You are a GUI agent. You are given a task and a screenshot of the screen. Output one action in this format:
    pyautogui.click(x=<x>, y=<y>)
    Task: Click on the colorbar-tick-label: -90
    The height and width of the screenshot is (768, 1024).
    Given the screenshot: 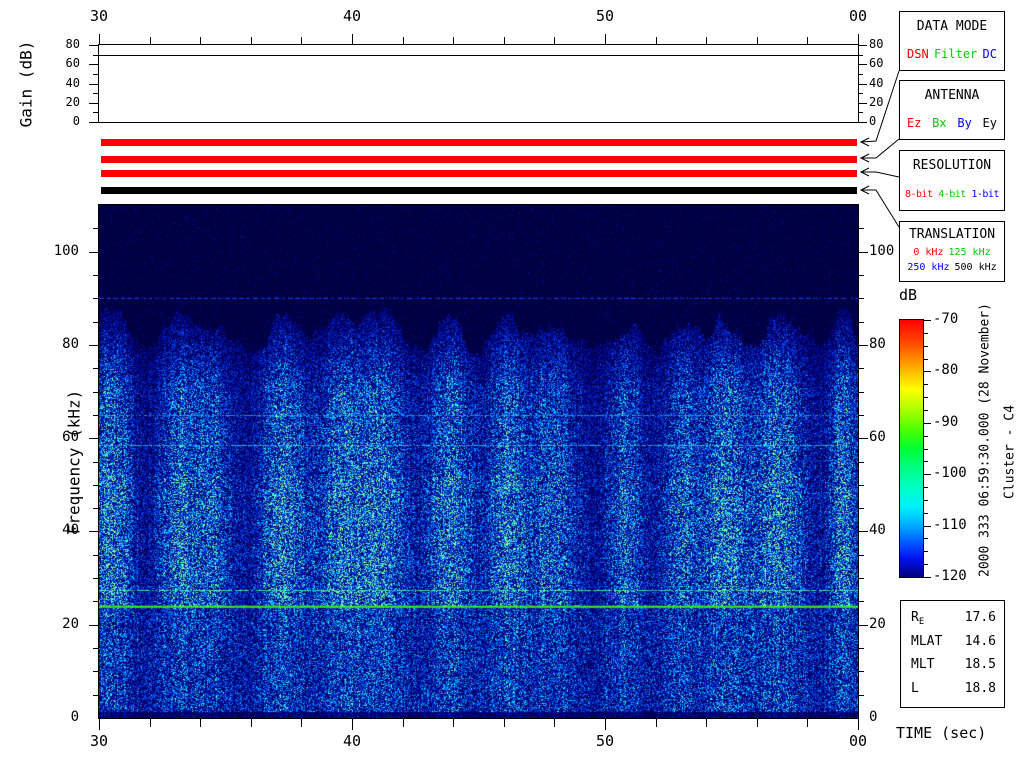 What is the action you would take?
    pyautogui.click(x=946, y=422)
    